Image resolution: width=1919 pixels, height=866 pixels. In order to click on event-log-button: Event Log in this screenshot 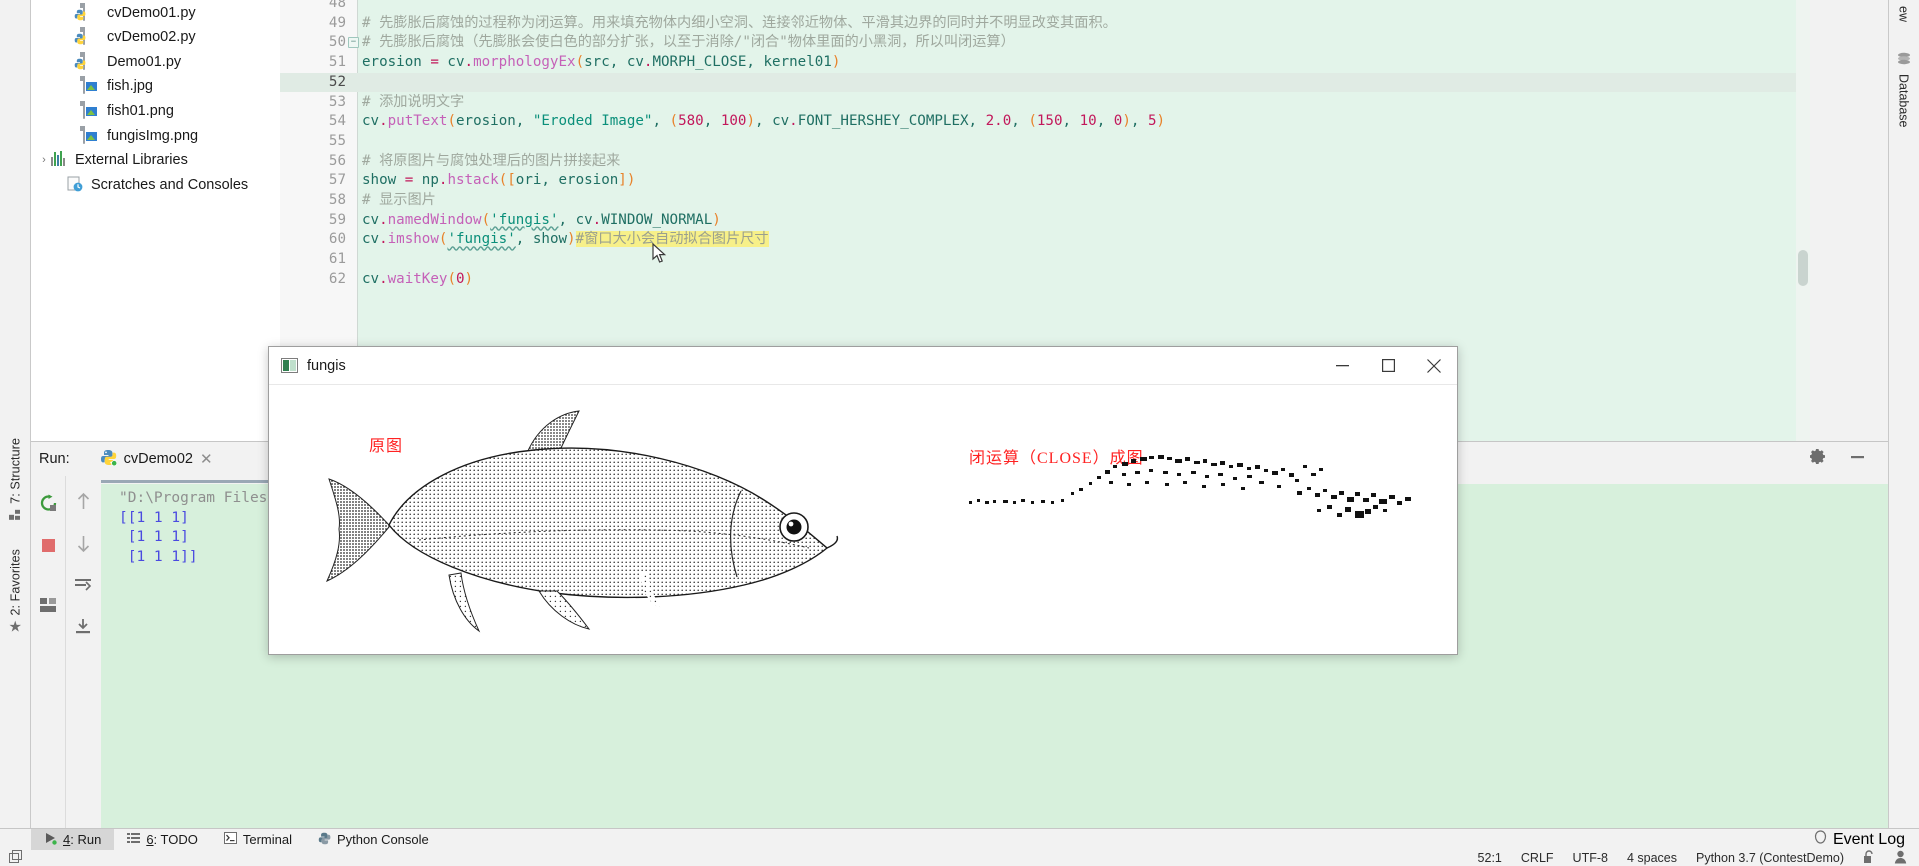, I will do `click(1866, 839)`.